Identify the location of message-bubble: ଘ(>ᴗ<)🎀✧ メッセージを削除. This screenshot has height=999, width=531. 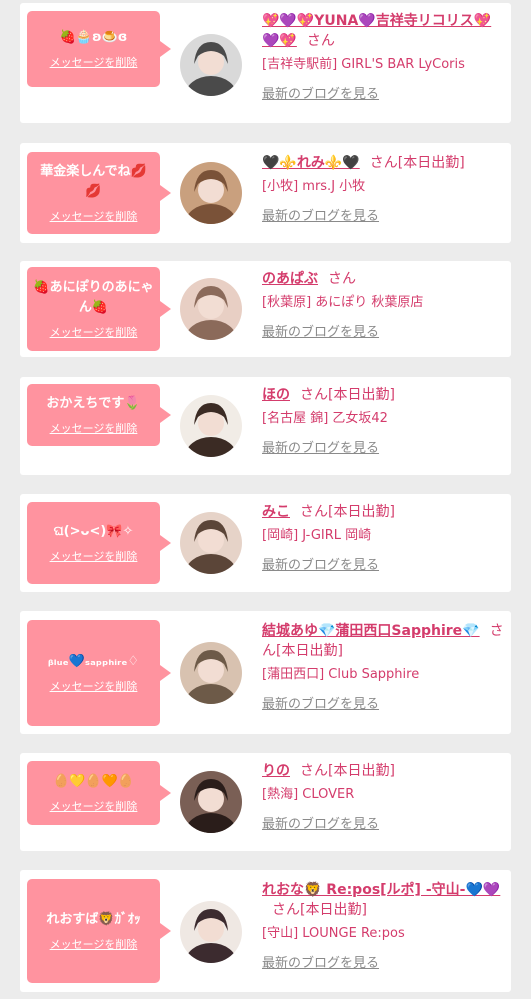
(99, 543).